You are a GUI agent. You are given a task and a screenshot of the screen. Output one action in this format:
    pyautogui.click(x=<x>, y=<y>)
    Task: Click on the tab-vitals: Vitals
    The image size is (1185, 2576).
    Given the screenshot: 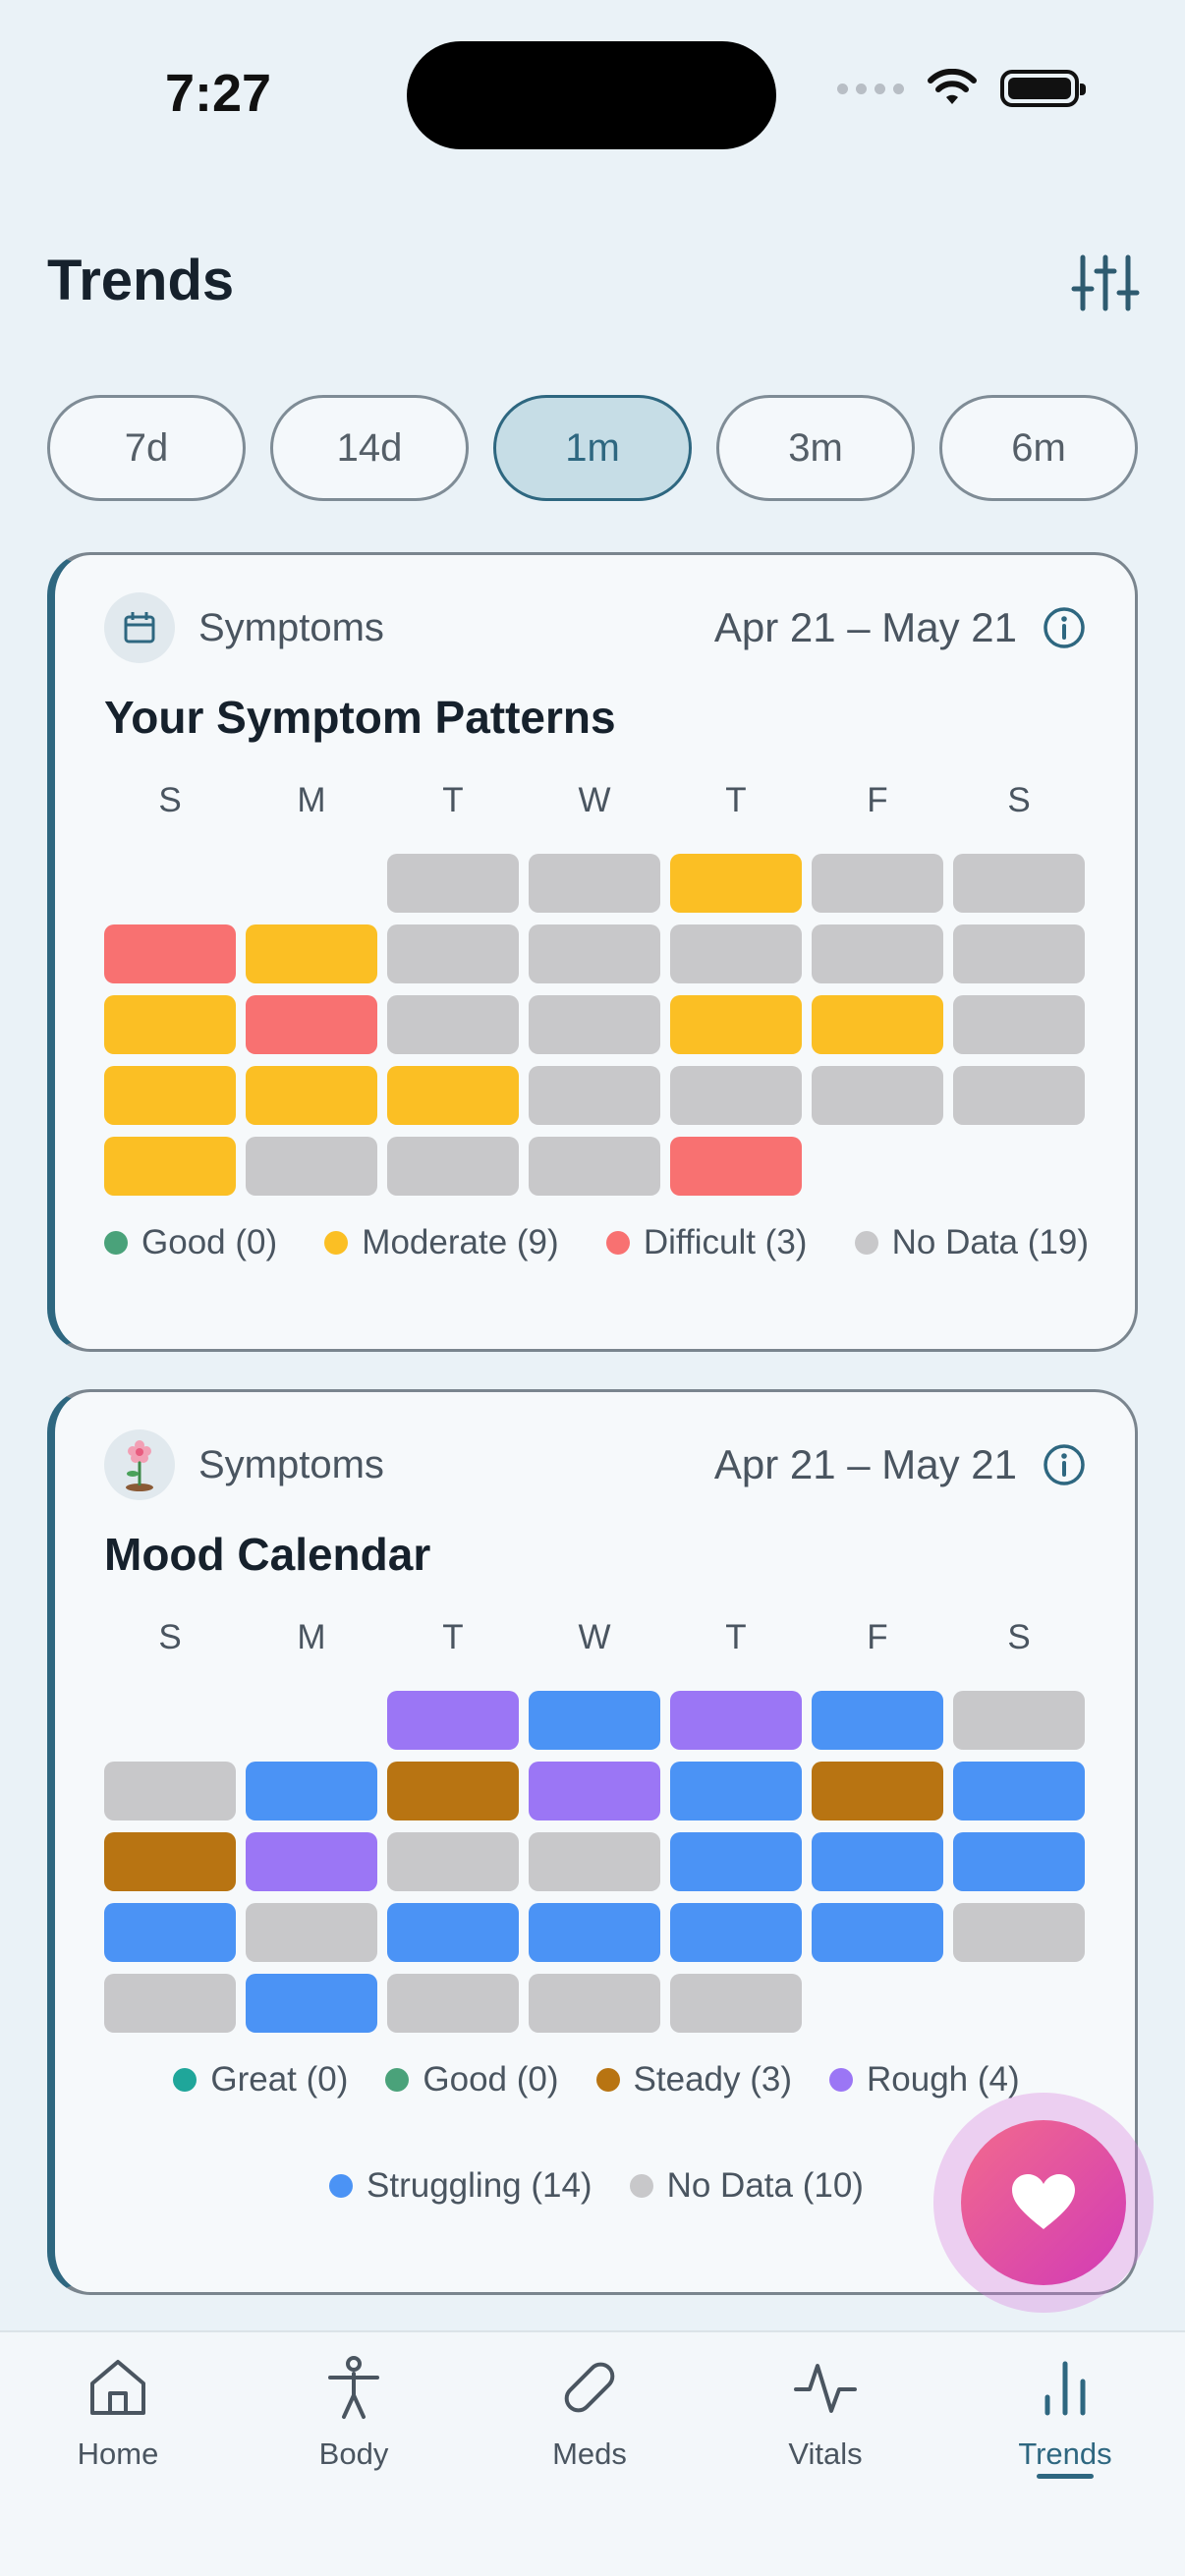 What is the action you would take?
    pyautogui.click(x=826, y=2412)
    